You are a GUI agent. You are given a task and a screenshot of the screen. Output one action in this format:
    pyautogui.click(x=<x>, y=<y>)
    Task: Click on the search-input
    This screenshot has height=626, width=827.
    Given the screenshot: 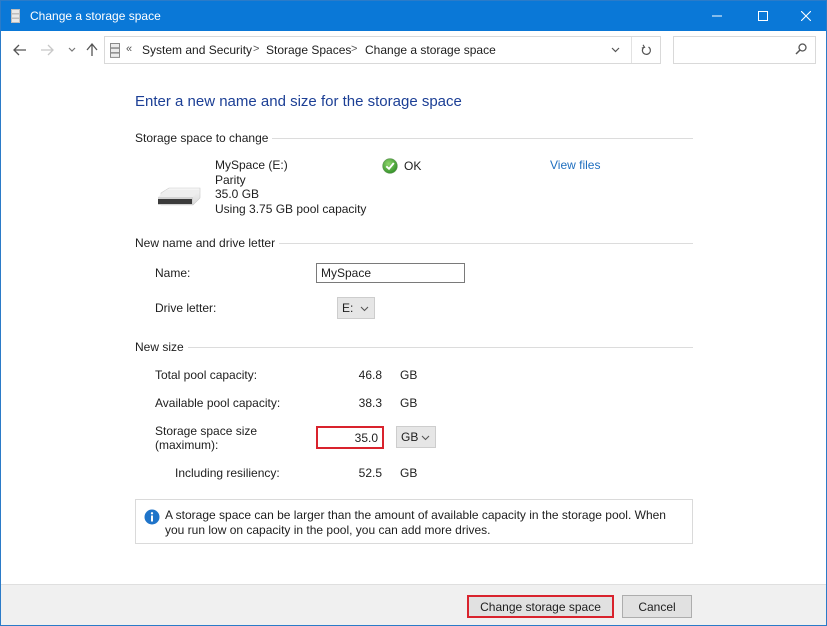 What is the action you would take?
    pyautogui.click(x=735, y=50)
    